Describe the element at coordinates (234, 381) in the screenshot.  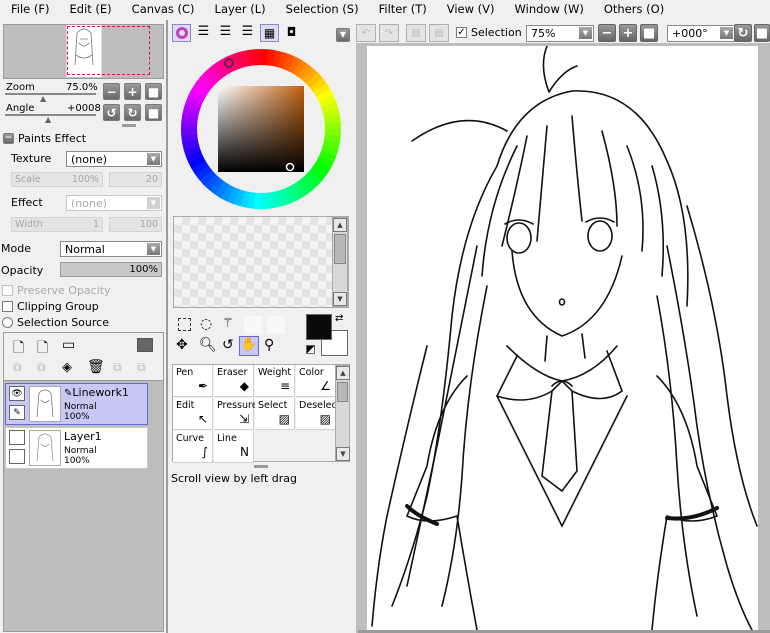
I see `tool-eraser: Eraser ◆` at that location.